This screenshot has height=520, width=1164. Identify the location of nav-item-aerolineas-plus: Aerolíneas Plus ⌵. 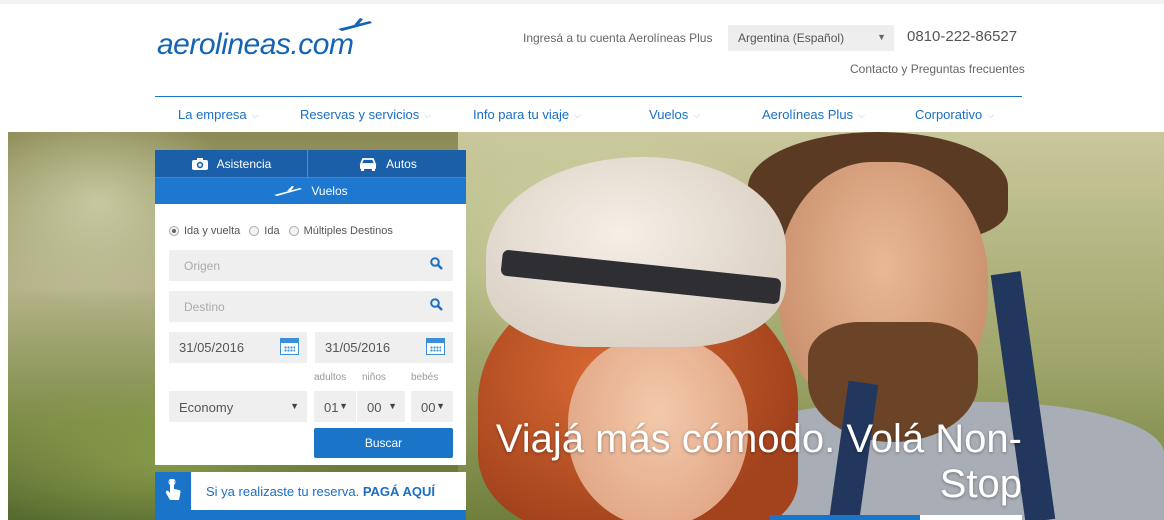
(813, 114).